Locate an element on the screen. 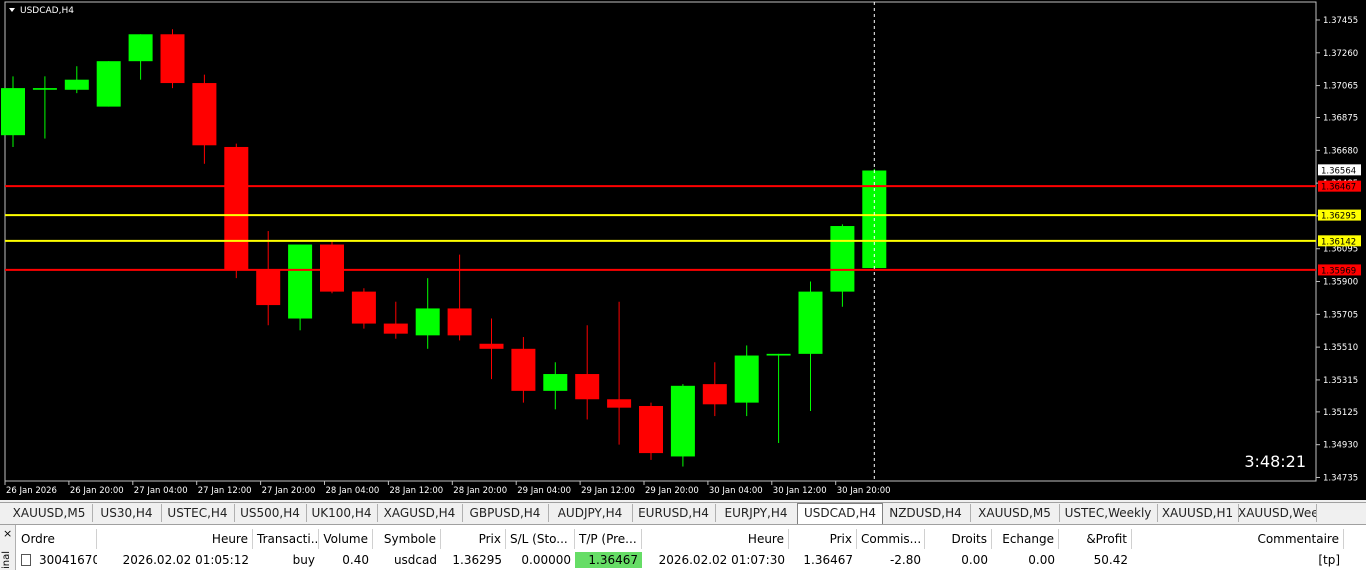 The height and width of the screenshot is (570, 1366). tab-us500-h4: US500,H4 is located at coordinates (270, 513).